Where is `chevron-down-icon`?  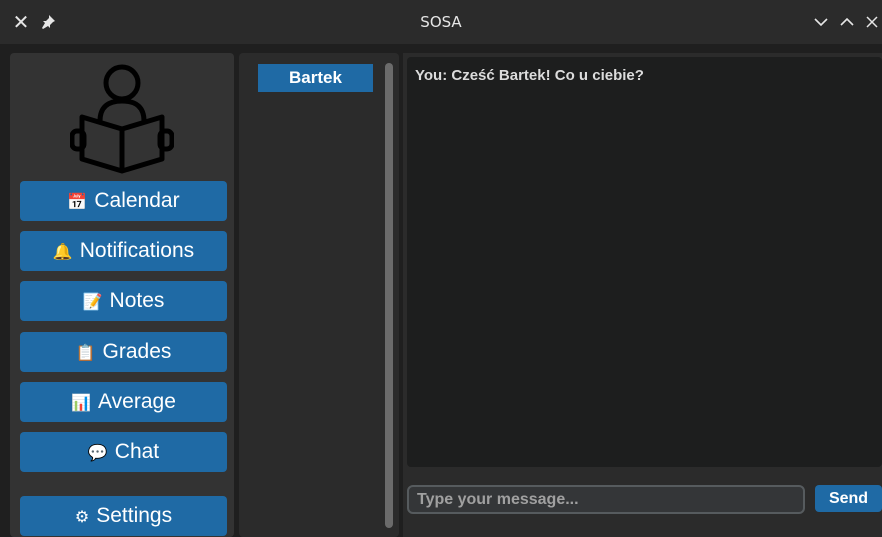 chevron-down-icon is located at coordinates (821, 22).